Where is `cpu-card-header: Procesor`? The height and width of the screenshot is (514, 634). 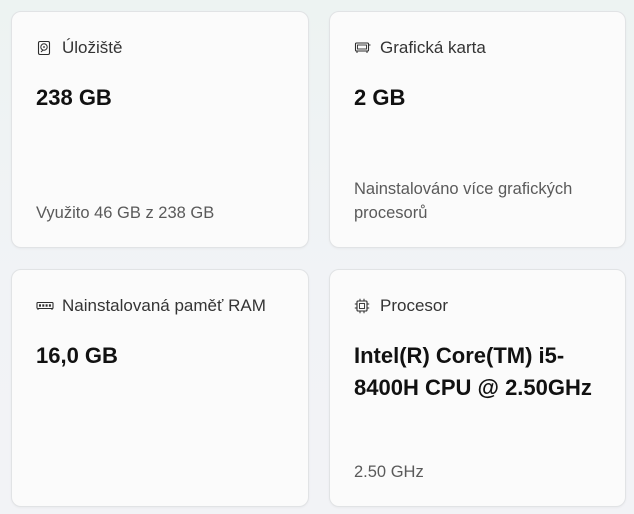
cpu-card-header: Procesor is located at coordinates (401, 306).